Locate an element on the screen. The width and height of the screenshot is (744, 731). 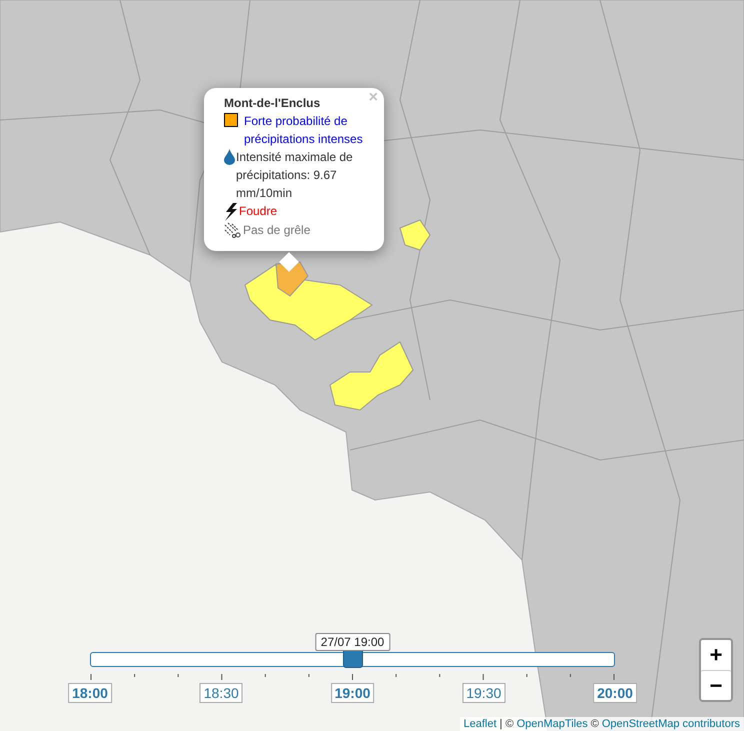
time-label: 19:00 is located at coordinates (352, 693).